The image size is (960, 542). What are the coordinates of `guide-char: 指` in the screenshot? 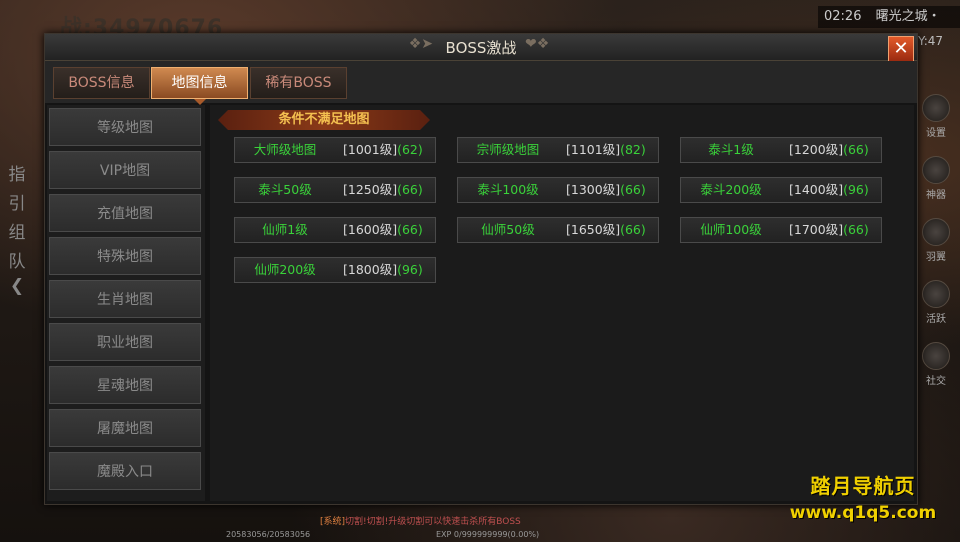 It's located at (17, 174).